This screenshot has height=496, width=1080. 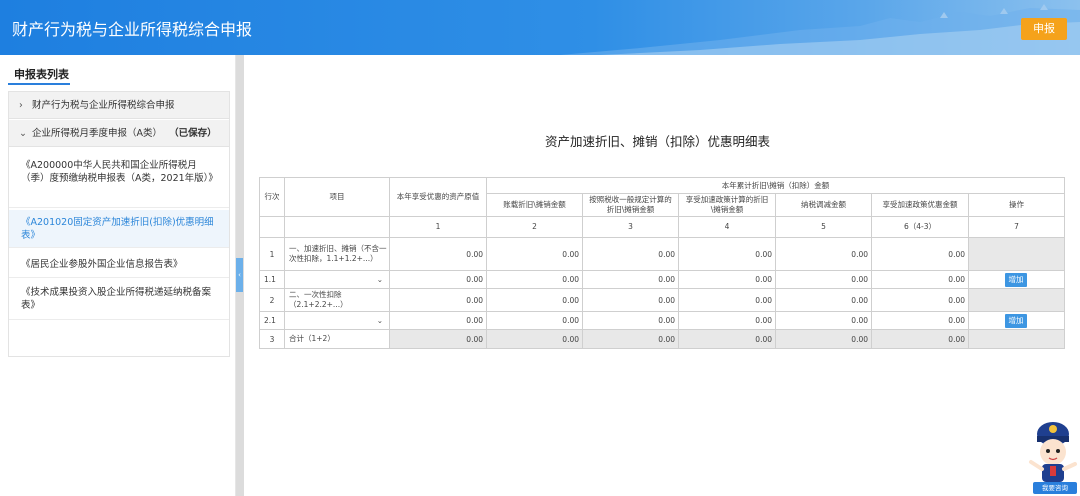 What do you see at coordinates (102, 264) in the screenshot?
I see `list-item-label: 《居民企业参股外国企业信息报告表》` at bounding box center [102, 264].